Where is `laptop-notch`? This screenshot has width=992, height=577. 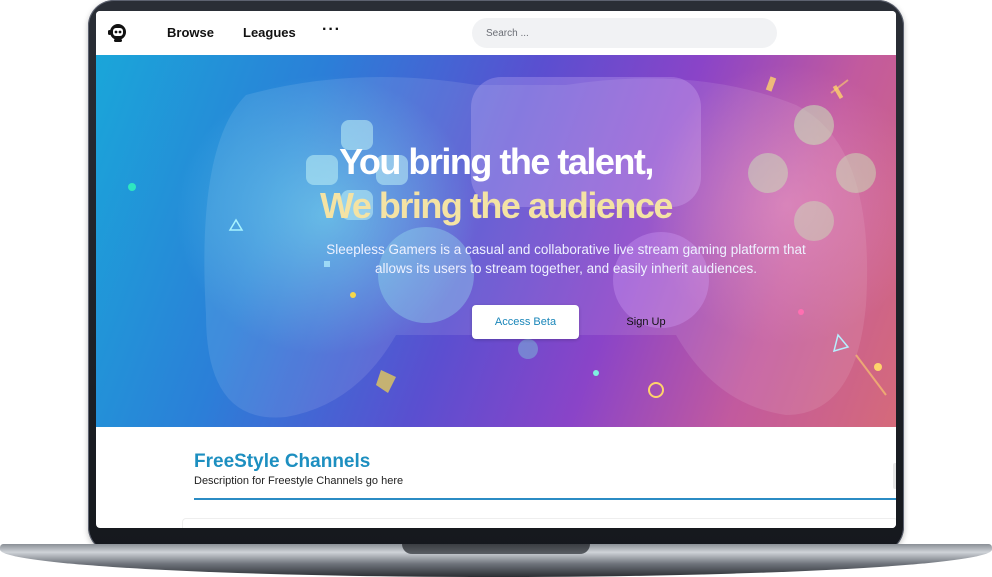
laptop-notch is located at coordinates (496, 549).